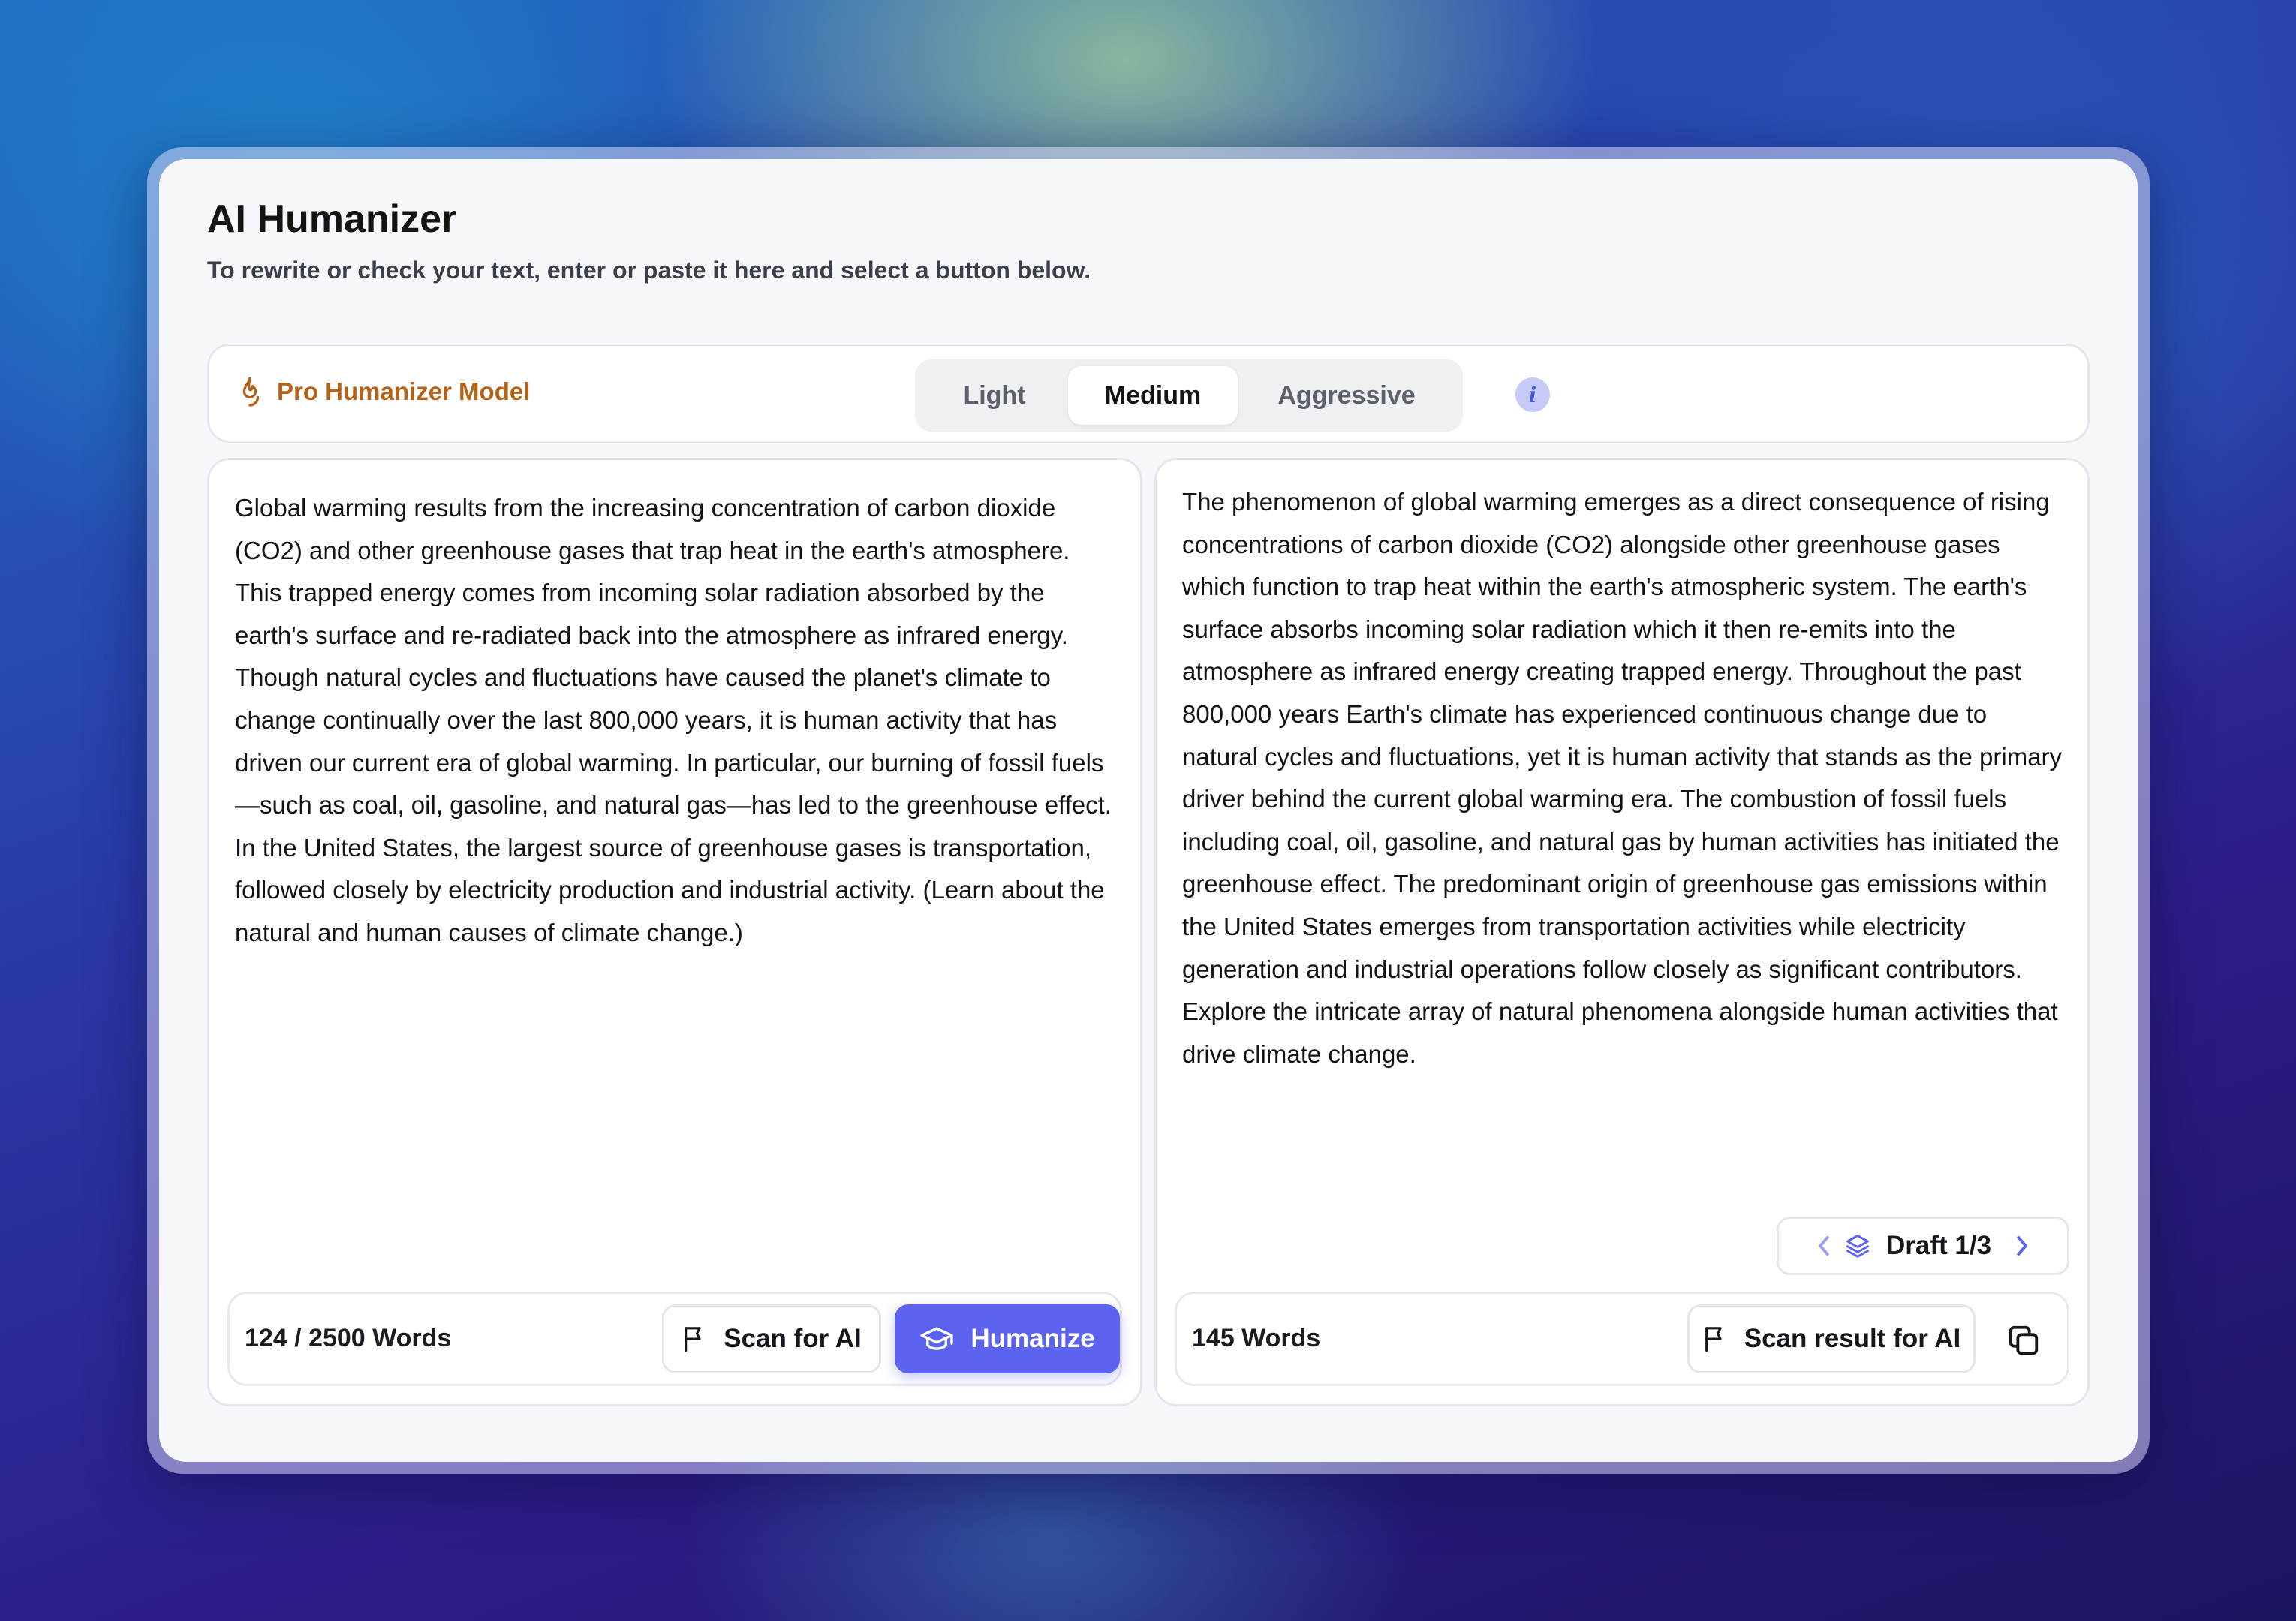 The image size is (2296, 1621). I want to click on scan-result-label: Scan result for AI, so click(1852, 1338).